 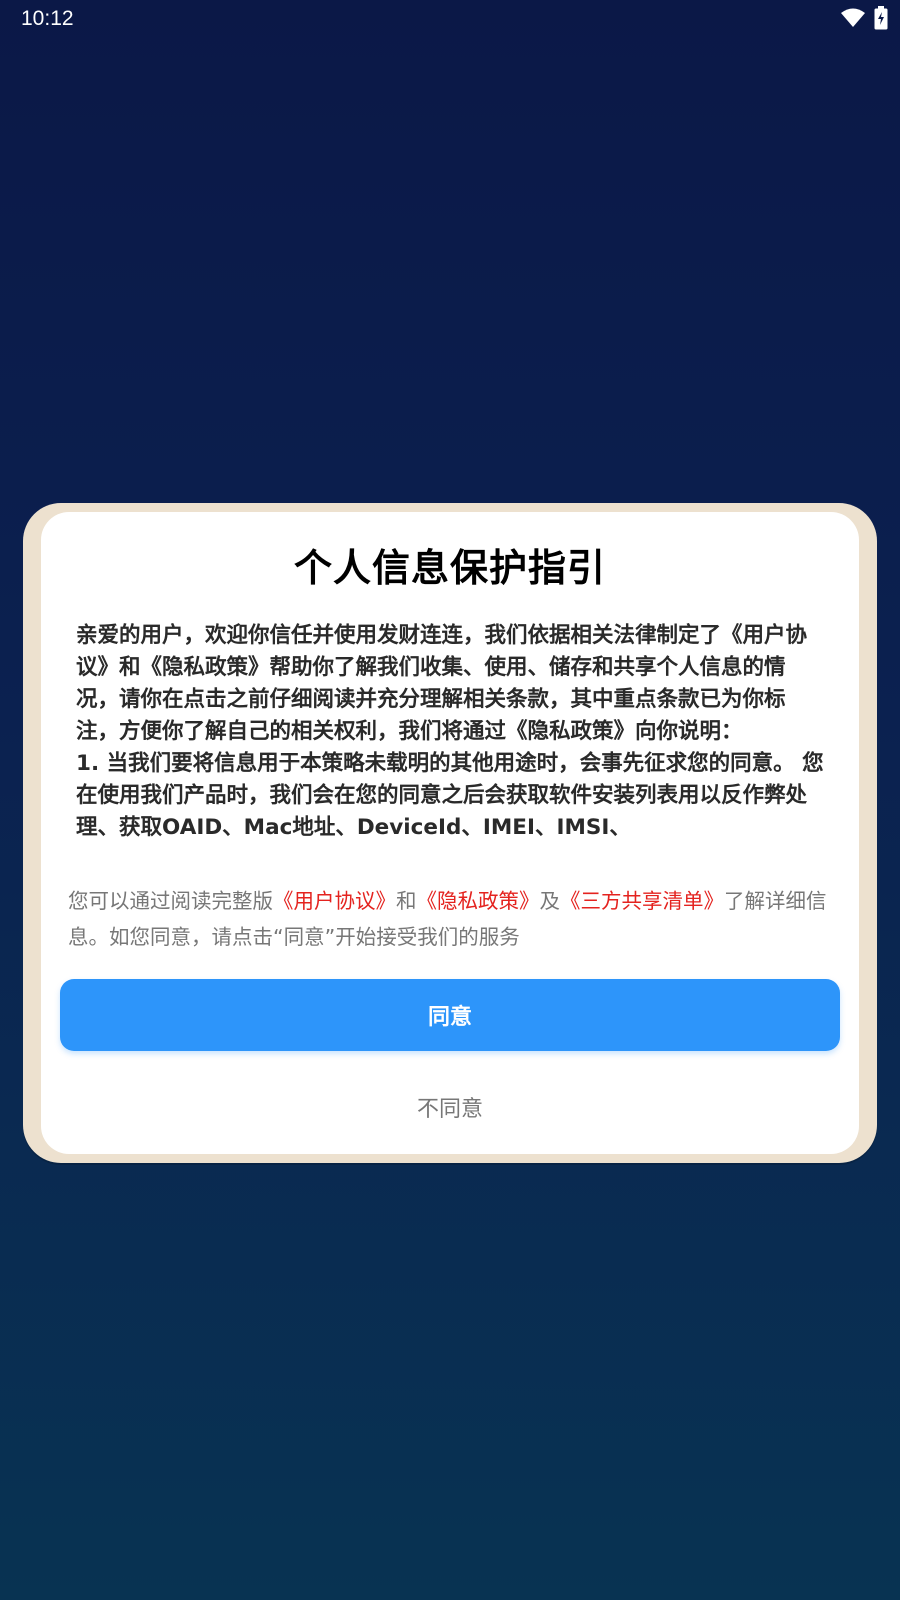 I want to click on status-time: 10:12, so click(x=47, y=18).